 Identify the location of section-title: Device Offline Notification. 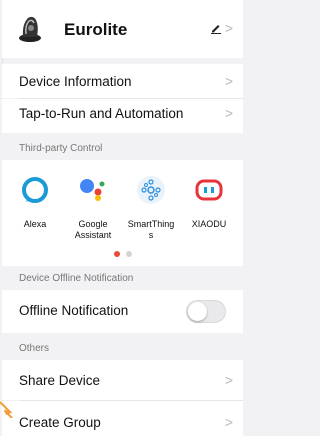
(76, 278).